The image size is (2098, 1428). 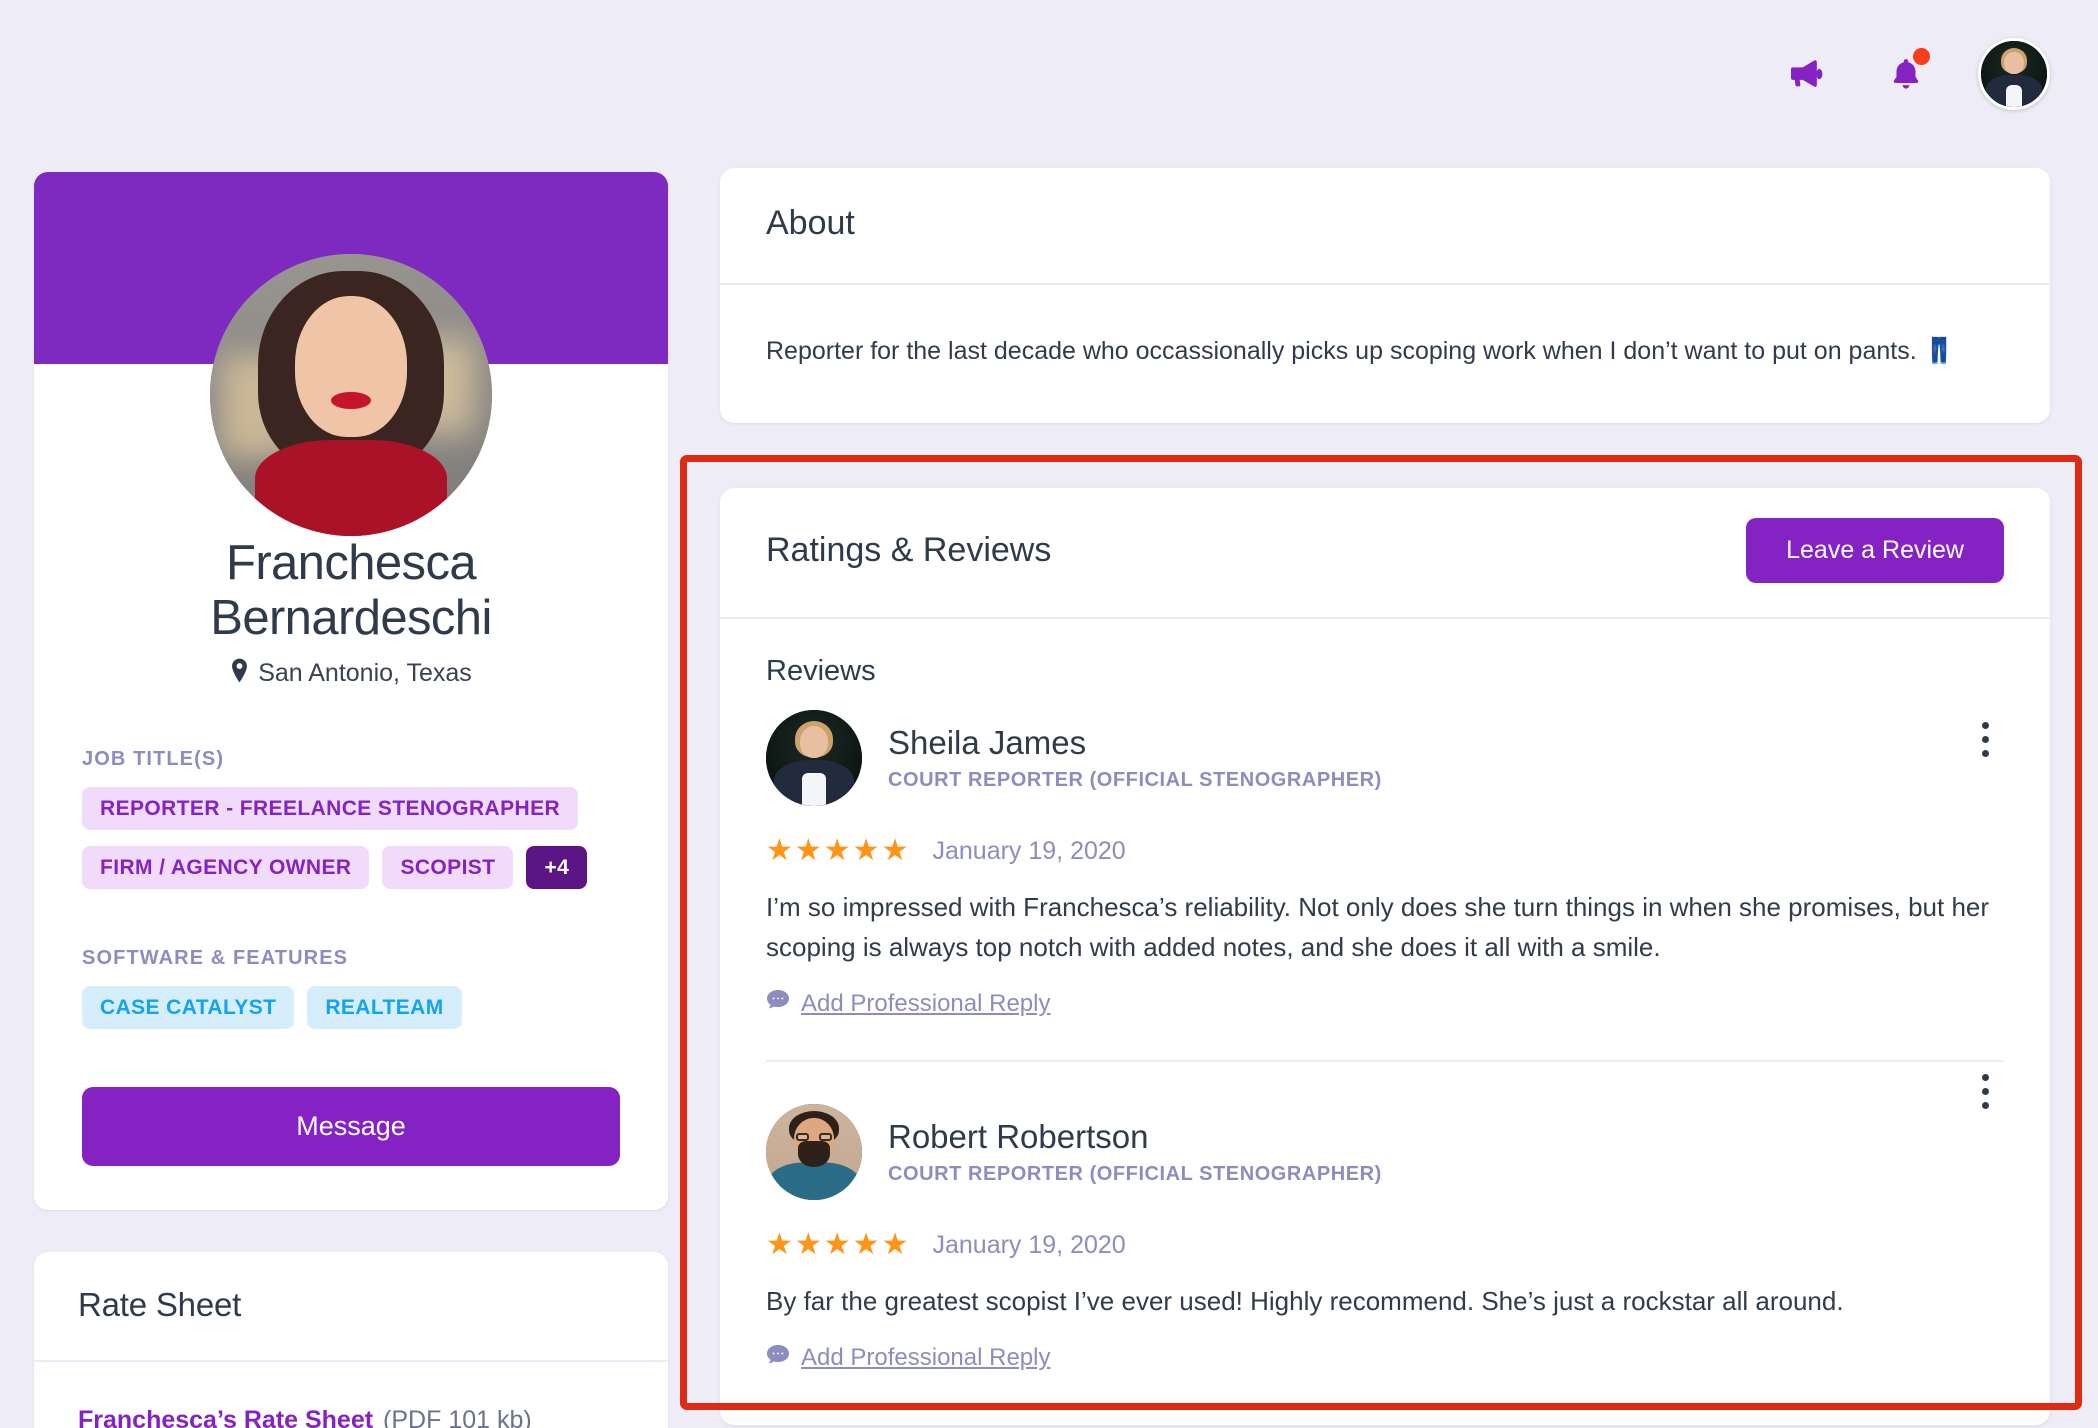 What do you see at coordinates (153, 758) in the screenshot?
I see `job-titles-label: JOB TITLE(S)` at bounding box center [153, 758].